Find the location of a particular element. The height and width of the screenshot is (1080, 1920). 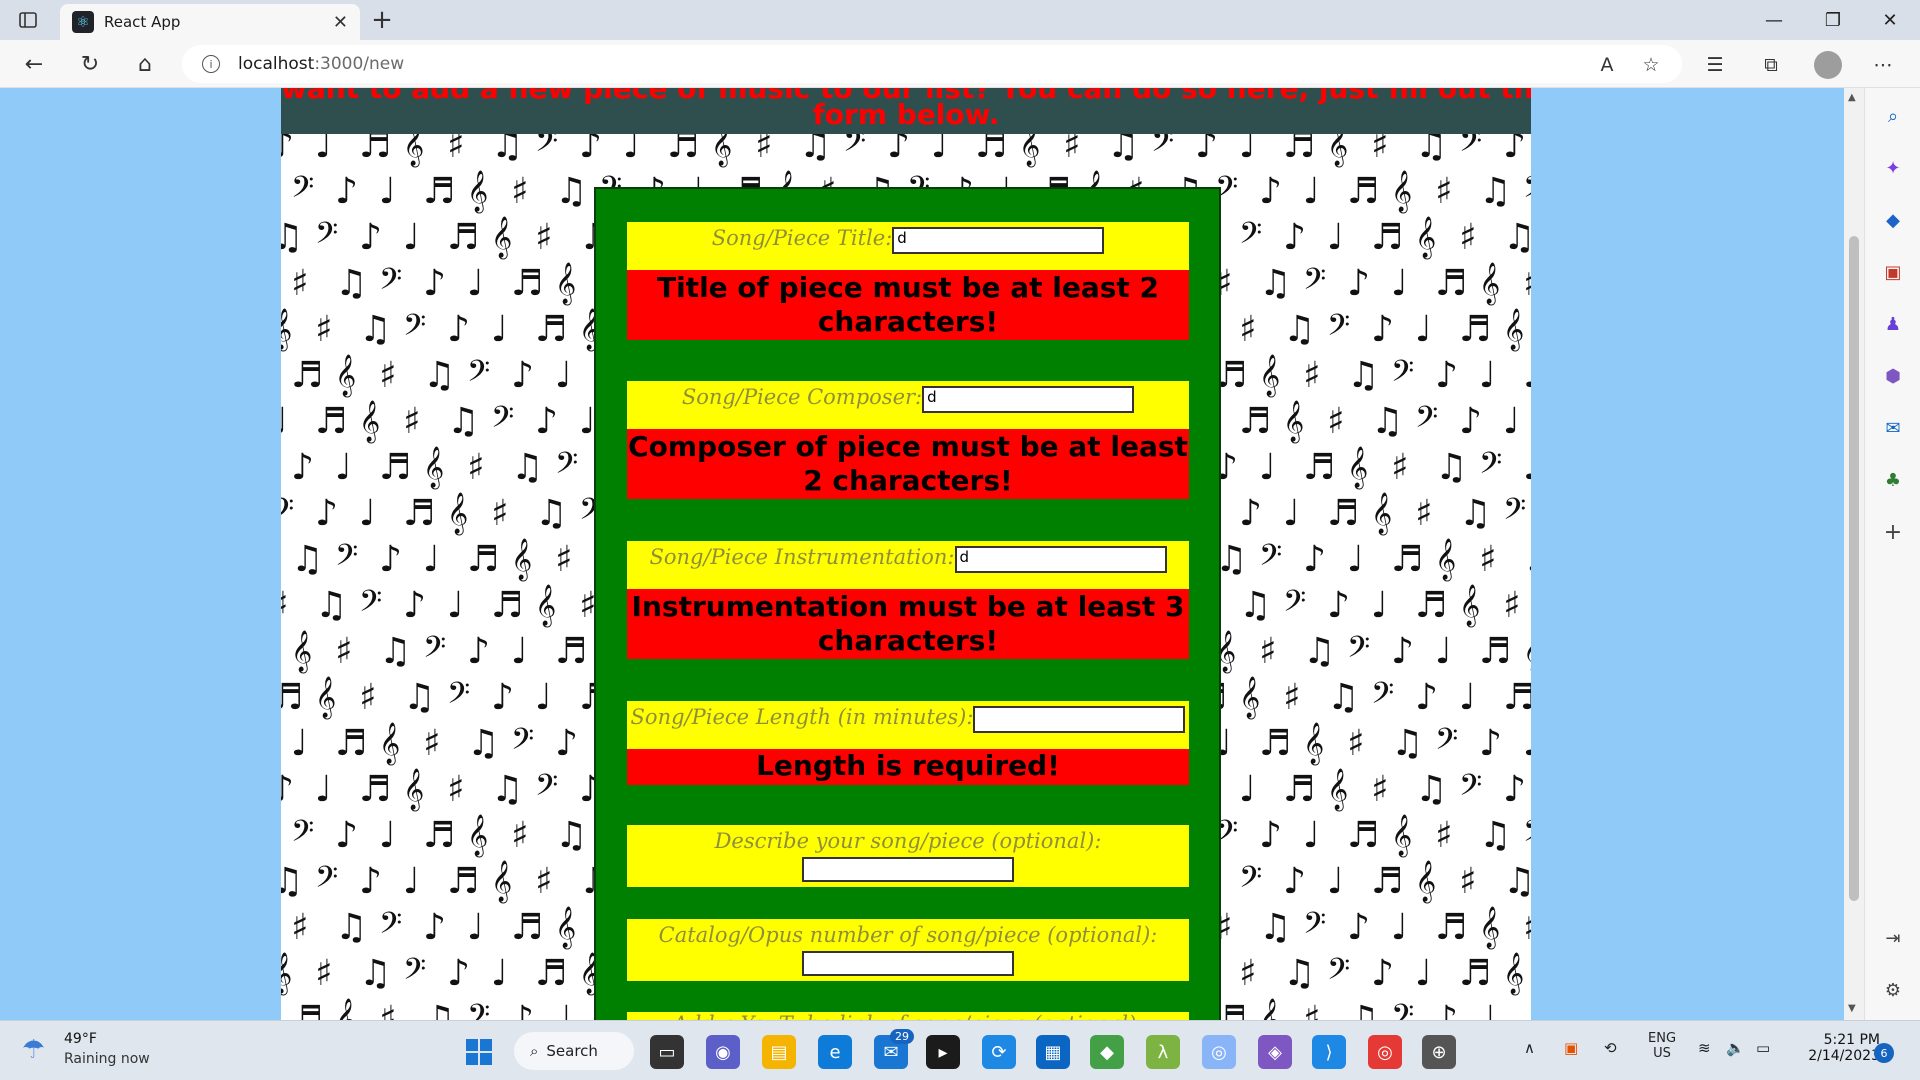

battery-icon: ▭ is located at coordinates (1763, 1048).